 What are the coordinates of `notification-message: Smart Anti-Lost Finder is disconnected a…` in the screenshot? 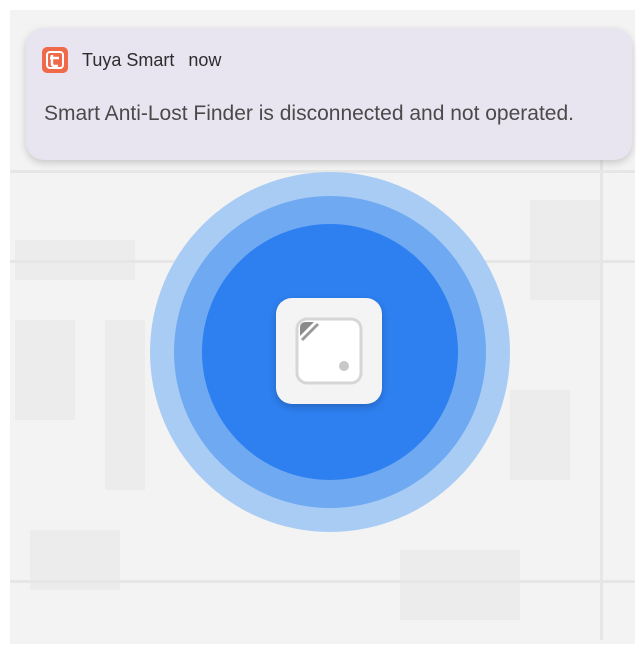 It's located at (309, 113).